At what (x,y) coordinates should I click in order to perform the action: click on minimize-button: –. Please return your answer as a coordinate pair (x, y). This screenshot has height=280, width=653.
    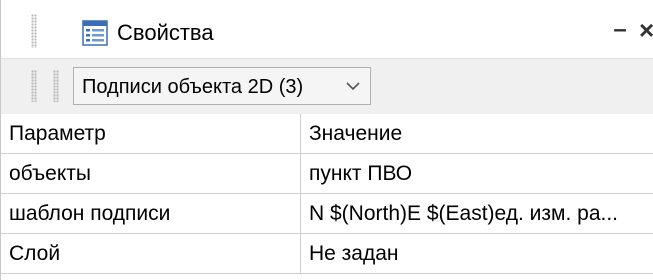
    Looking at the image, I should click on (620, 30).